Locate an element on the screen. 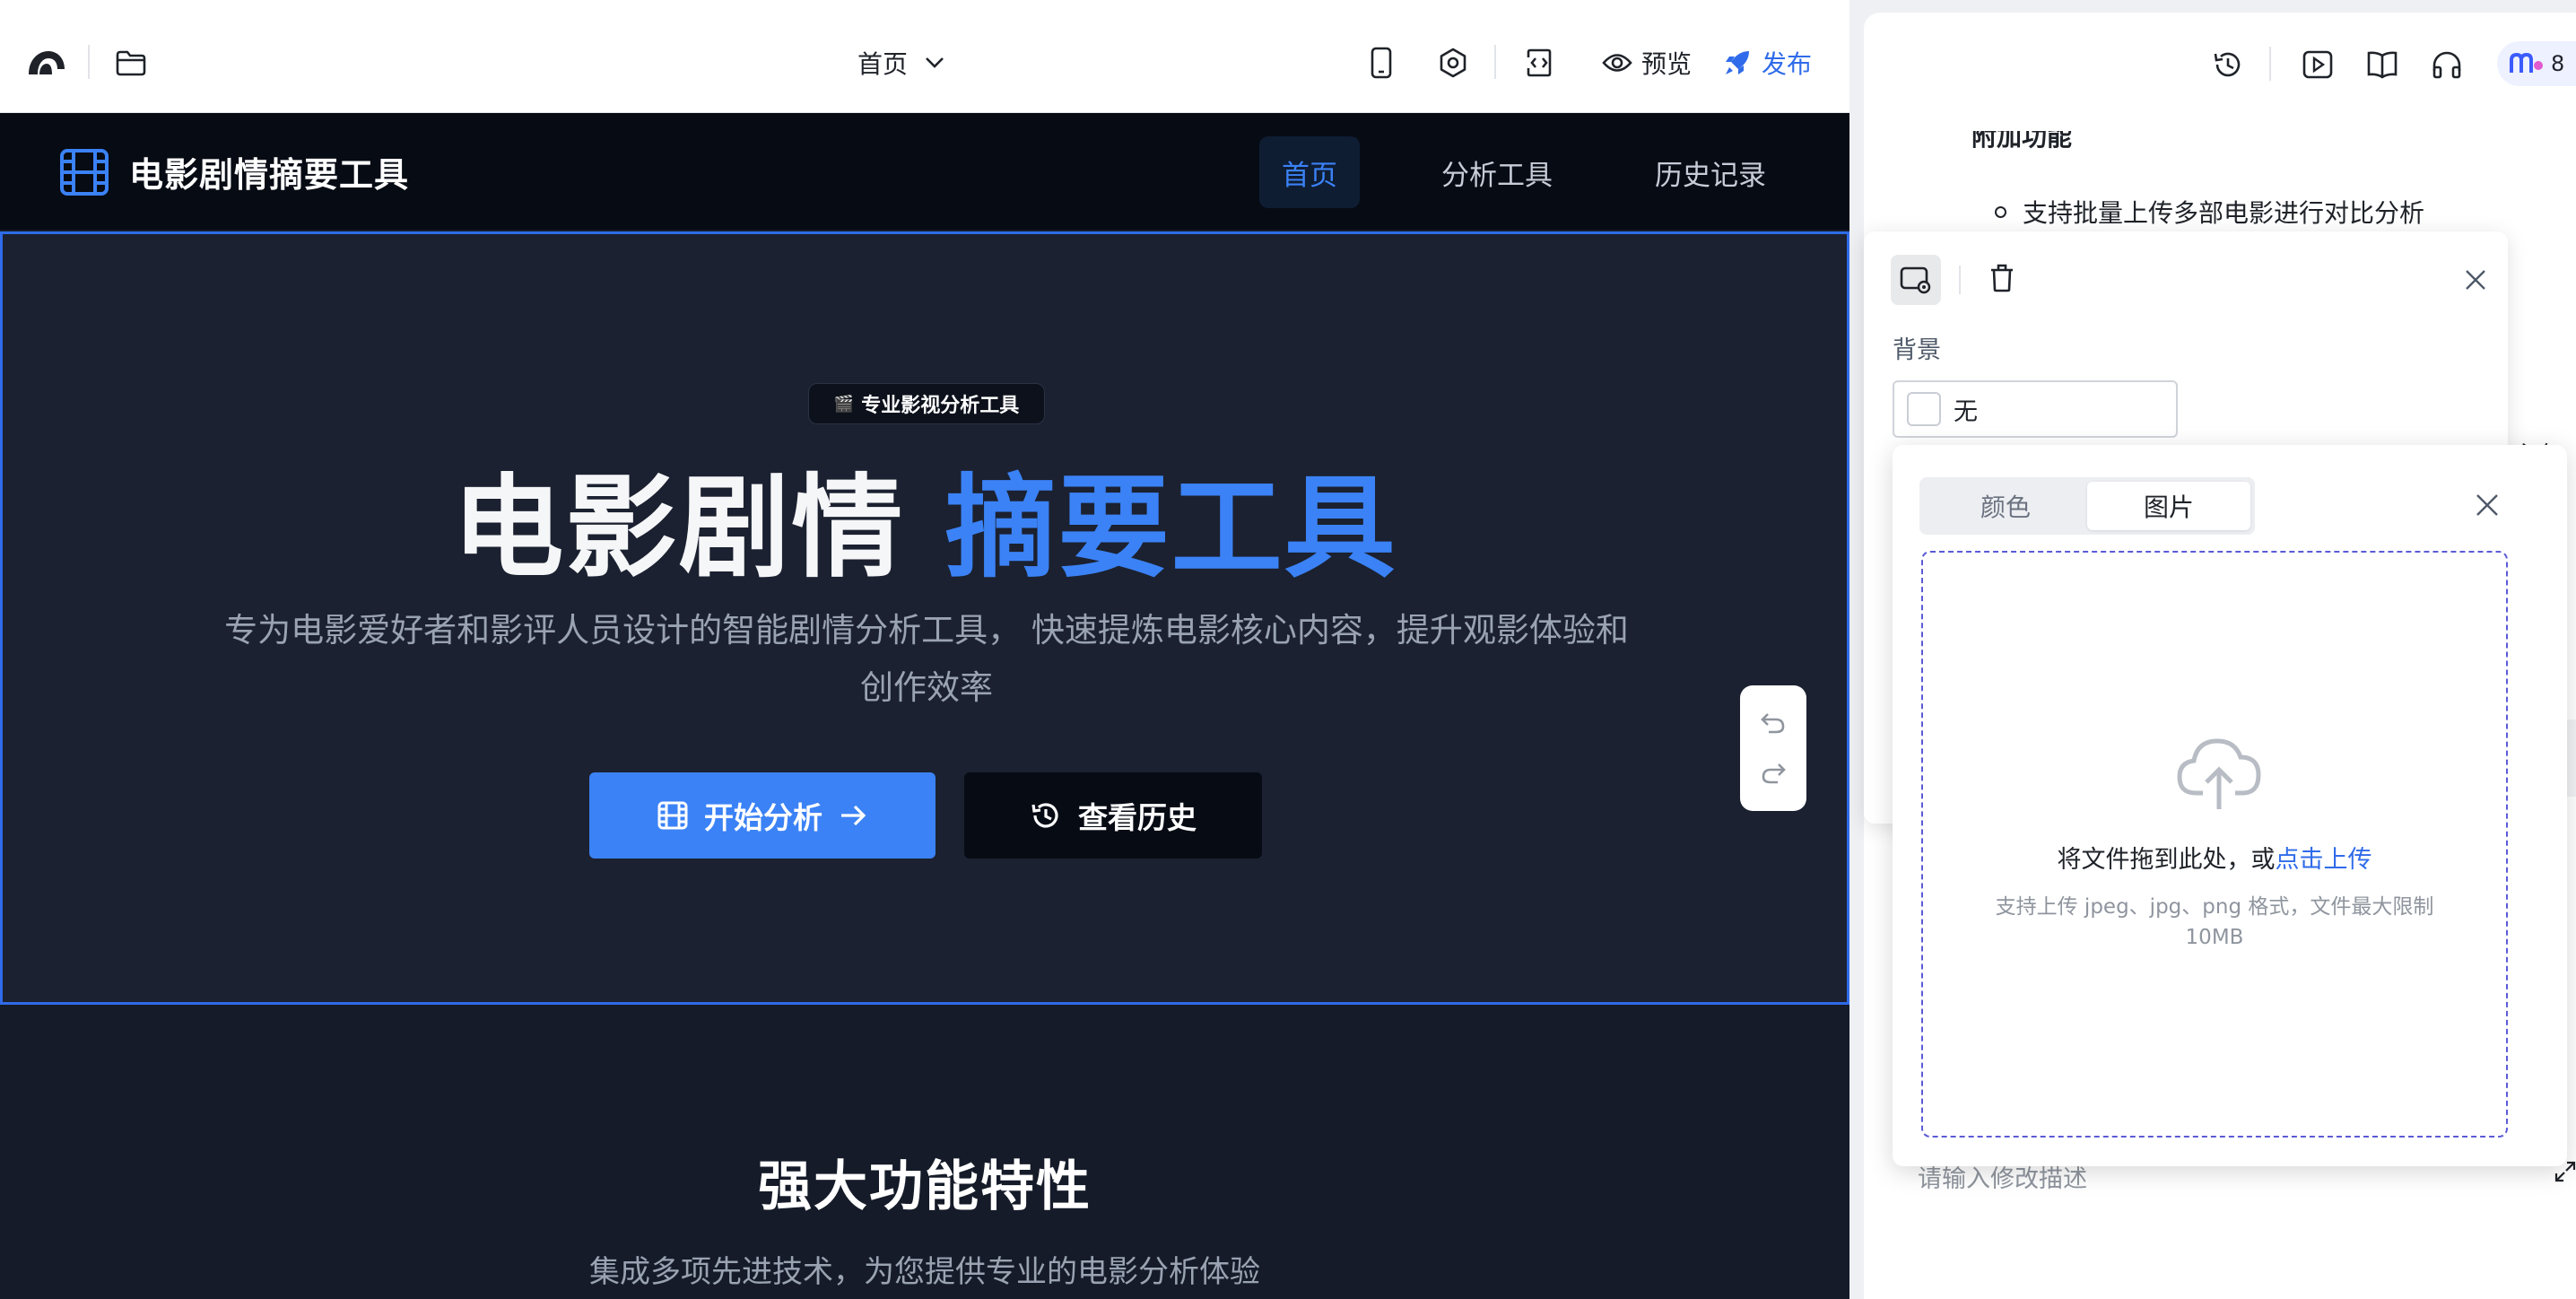  site-brand: 电影剧情摘要工具 is located at coordinates (234, 171).